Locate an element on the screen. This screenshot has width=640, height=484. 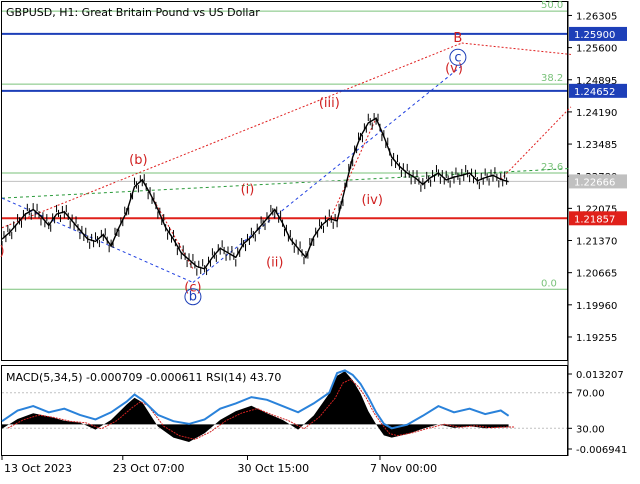
price-tick-label: 1.25600 is located at coordinates (596, 49).